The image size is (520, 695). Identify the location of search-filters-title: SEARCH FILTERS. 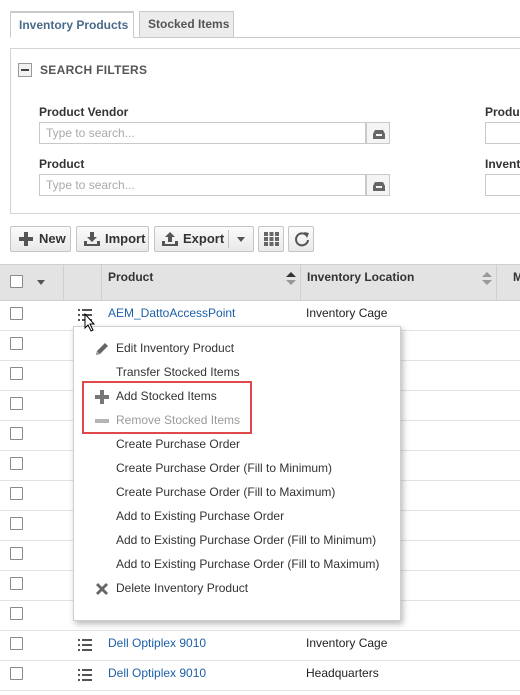
(94, 70).